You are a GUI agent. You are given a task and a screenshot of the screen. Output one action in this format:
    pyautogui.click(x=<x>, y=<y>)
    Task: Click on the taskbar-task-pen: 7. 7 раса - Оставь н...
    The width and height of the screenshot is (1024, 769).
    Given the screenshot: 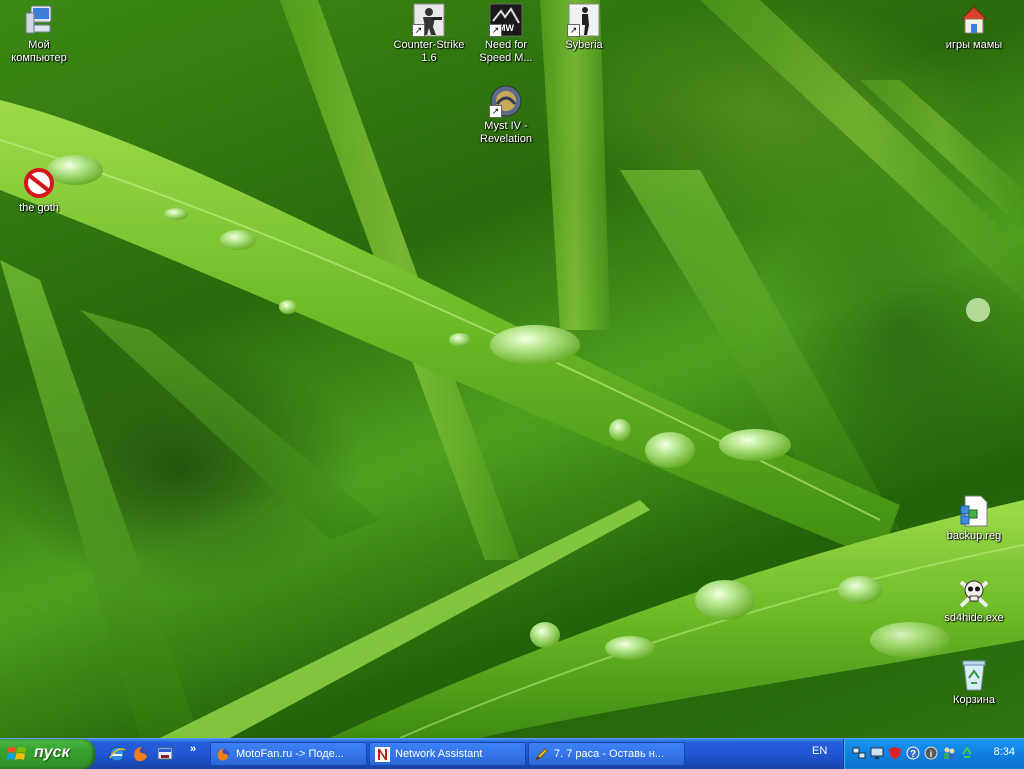 What is the action you would take?
    pyautogui.click(x=606, y=754)
    